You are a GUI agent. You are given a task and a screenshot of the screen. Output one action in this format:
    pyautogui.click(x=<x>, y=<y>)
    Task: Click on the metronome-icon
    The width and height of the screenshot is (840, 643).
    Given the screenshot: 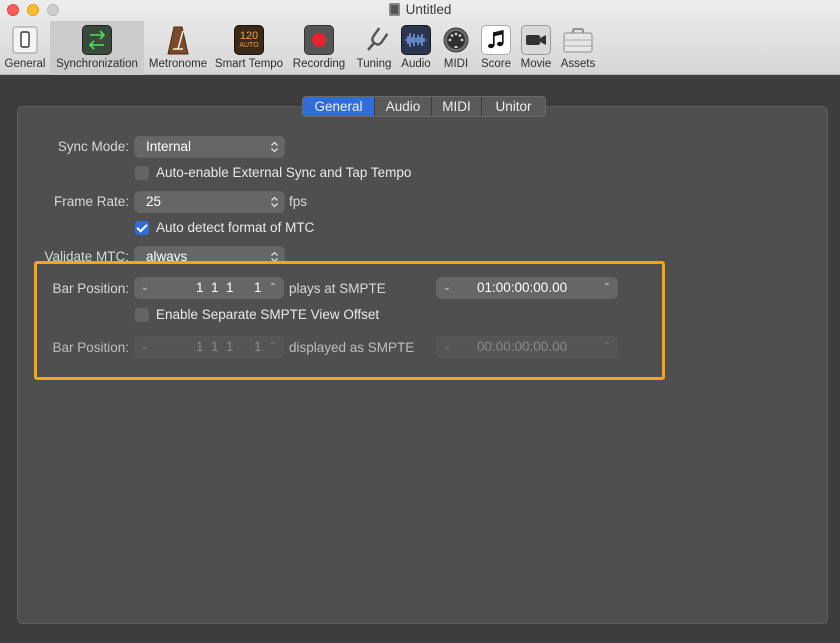 What is the action you would take?
    pyautogui.click(x=178, y=40)
    